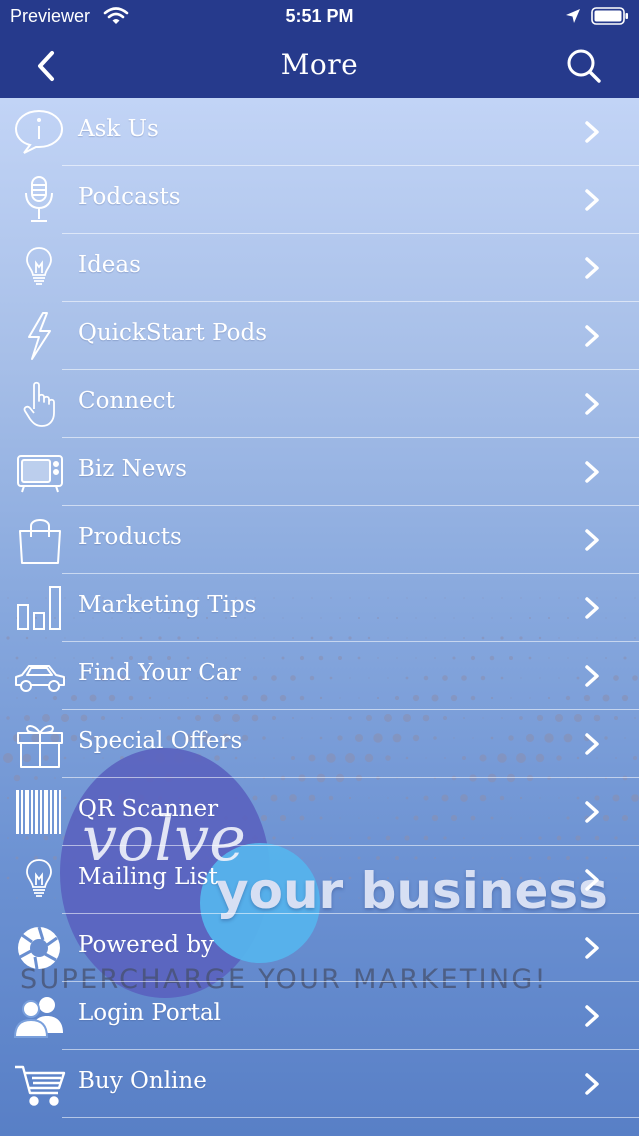  What do you see at coordinates (150, 1013) in the screenshot?
I see `menu-item-label: Login Portal` at bounding box center [150, 1013].